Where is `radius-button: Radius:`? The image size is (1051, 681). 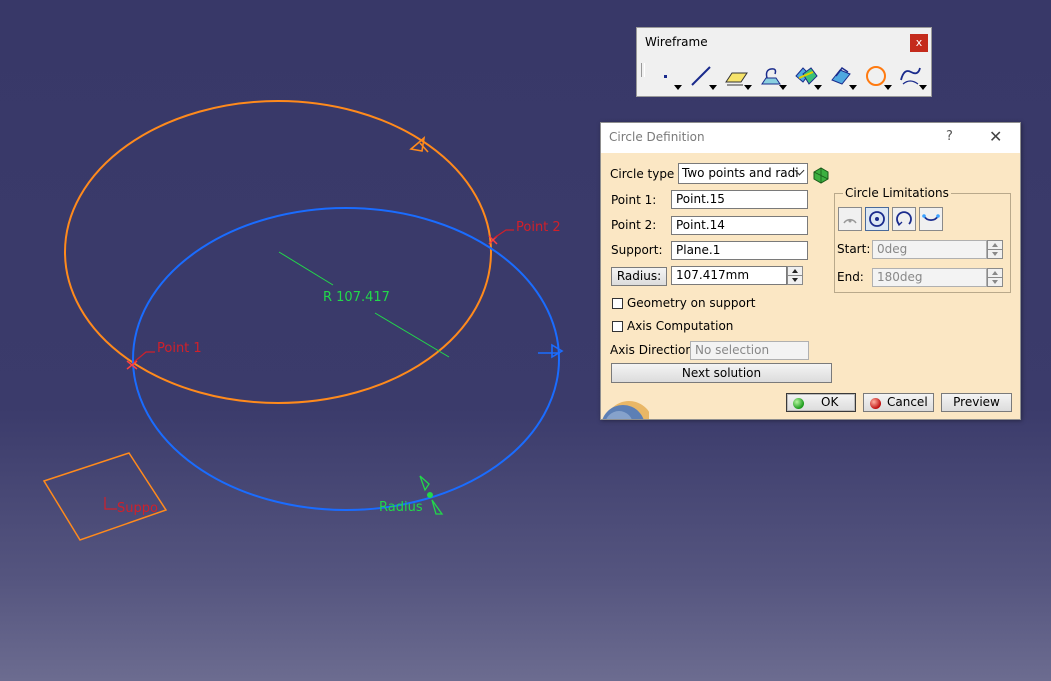 radius-button: Radius: is located at coordinates (639, 276).